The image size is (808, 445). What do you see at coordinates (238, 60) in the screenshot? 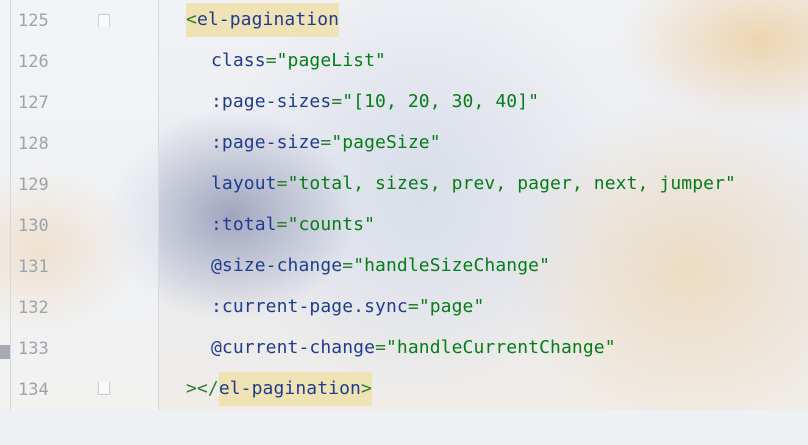
I see `attribute-name: class` at bounding box center [238, 60].